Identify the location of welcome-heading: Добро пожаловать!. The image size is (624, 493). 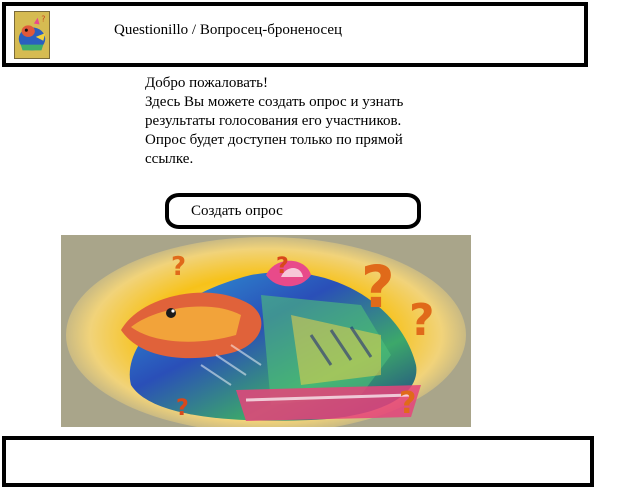
(206, 83).